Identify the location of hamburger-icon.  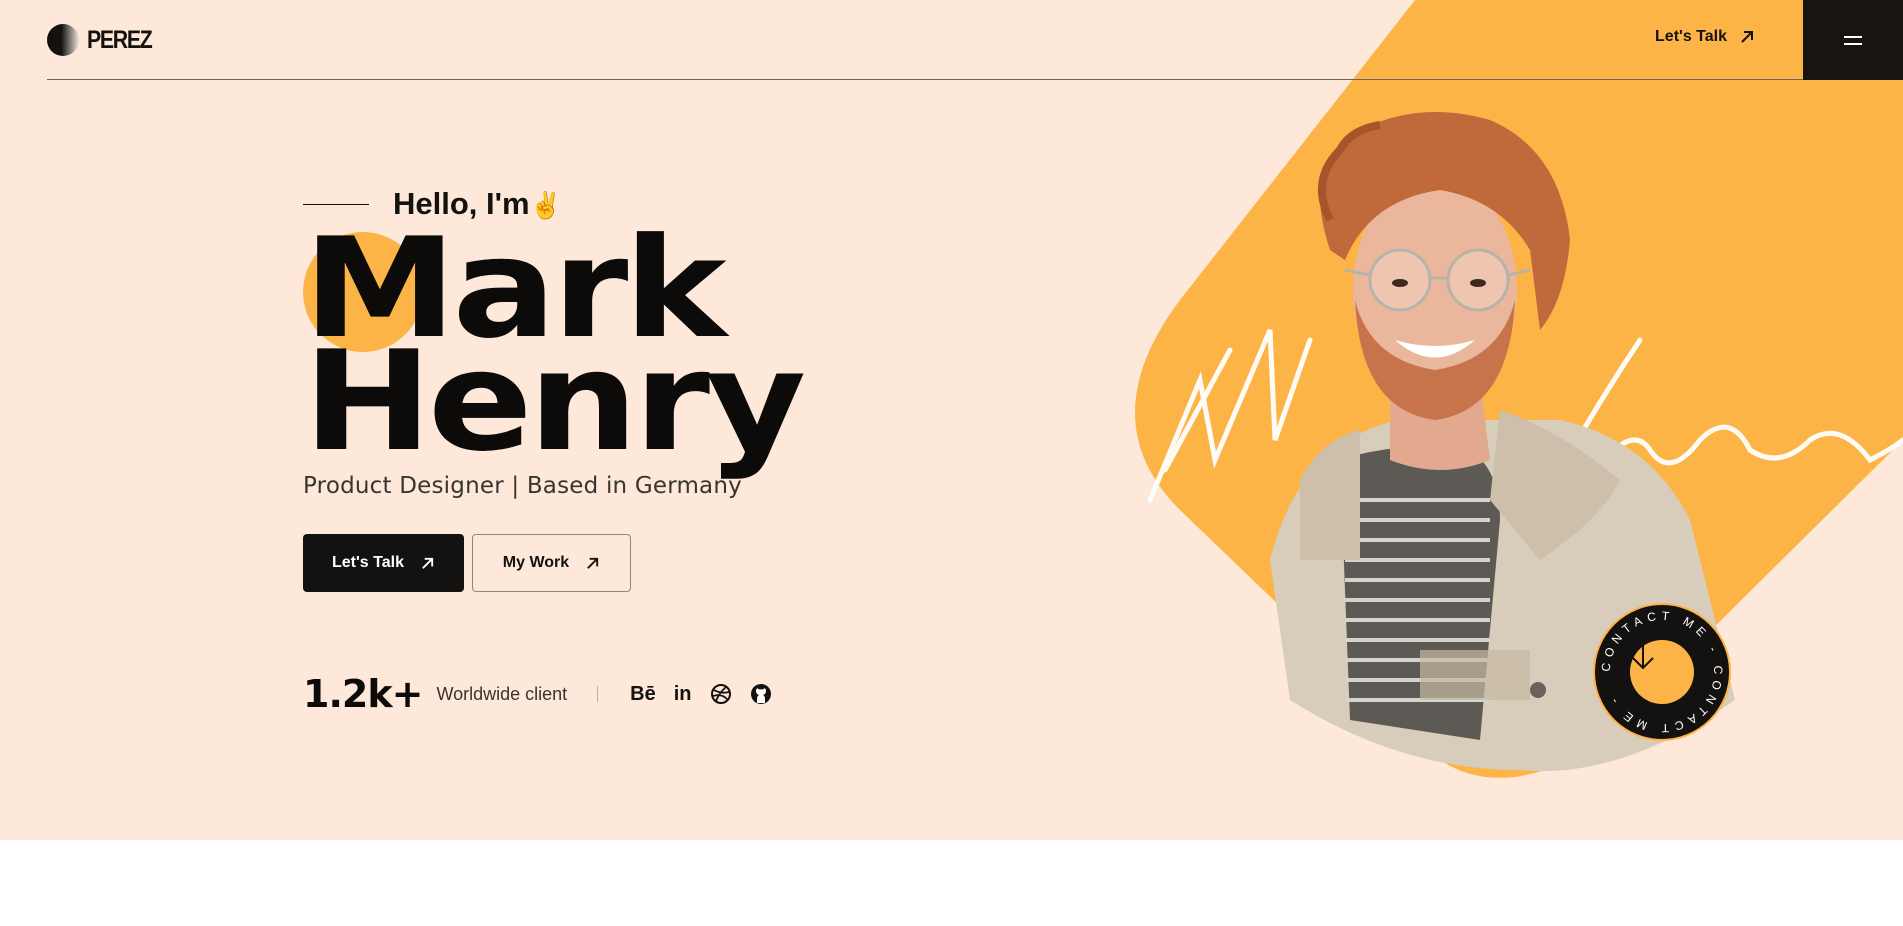
(1853, 40).